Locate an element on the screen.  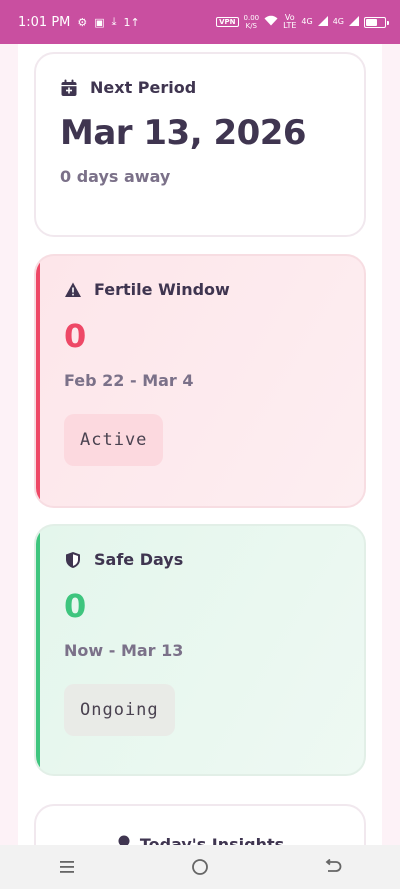
lightbulb-icon is located at coordinates (124, 839).